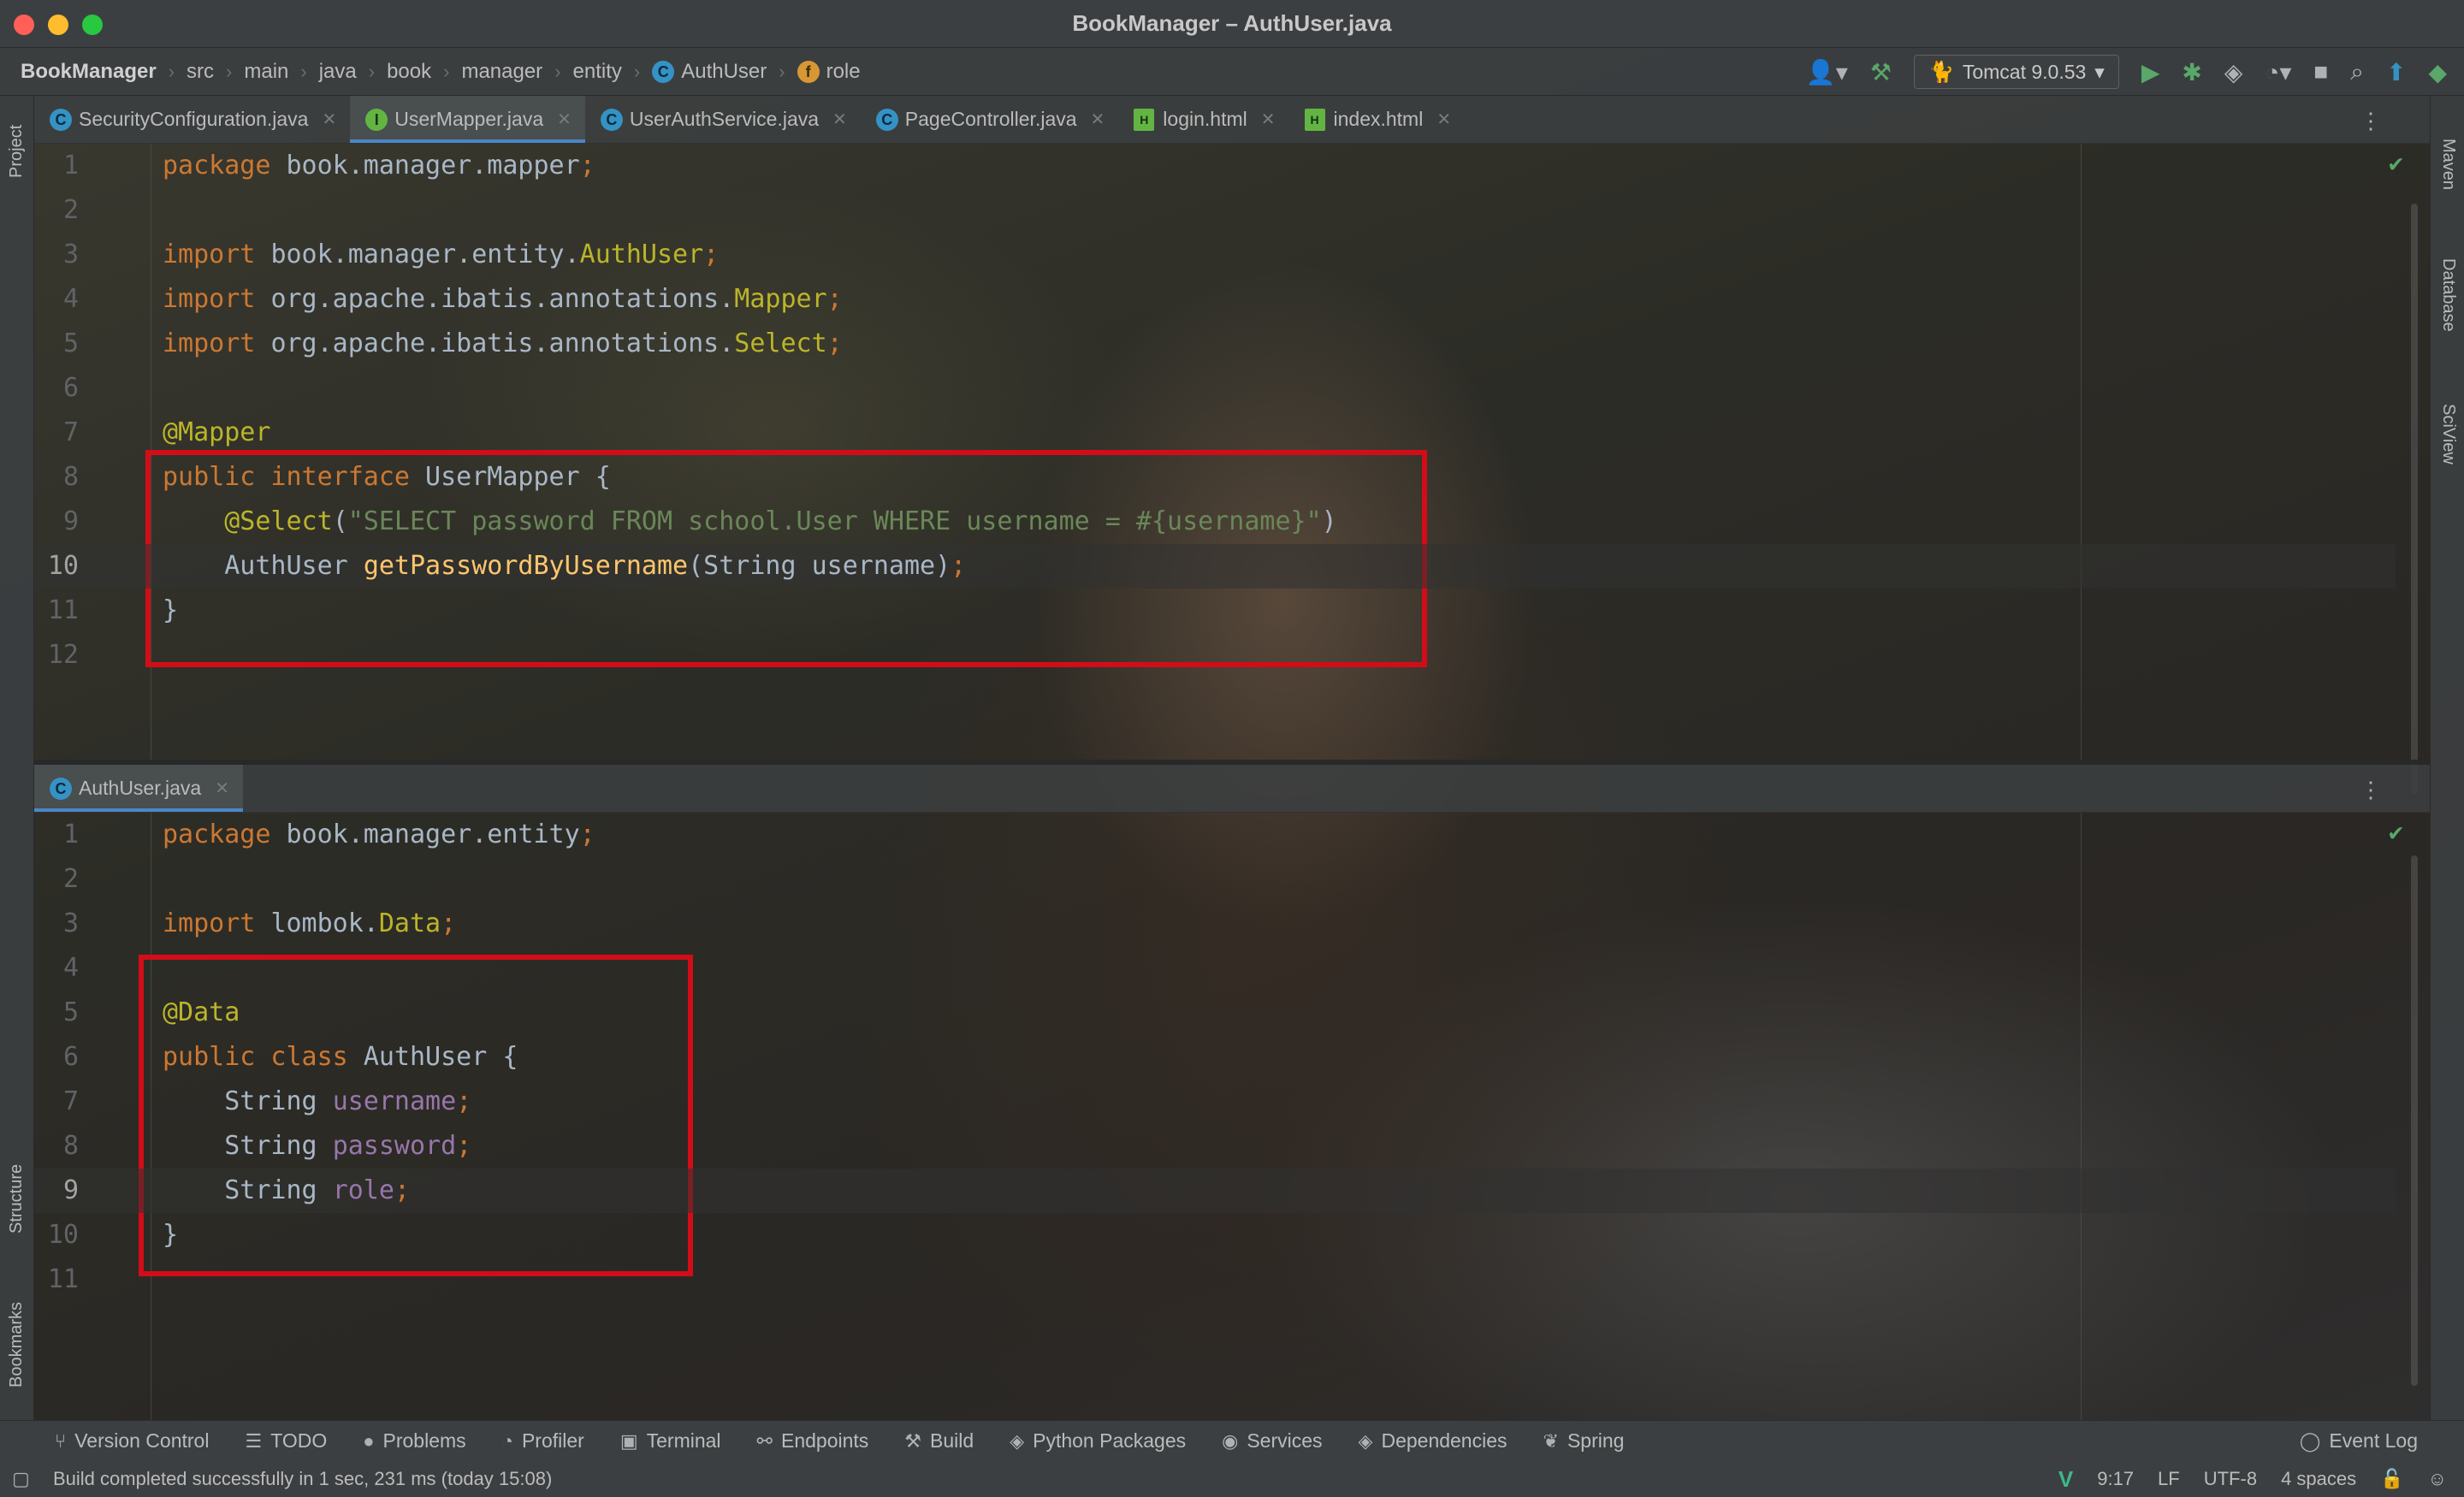  I want to click on debug-icon: ✱, so click(2191, 72).